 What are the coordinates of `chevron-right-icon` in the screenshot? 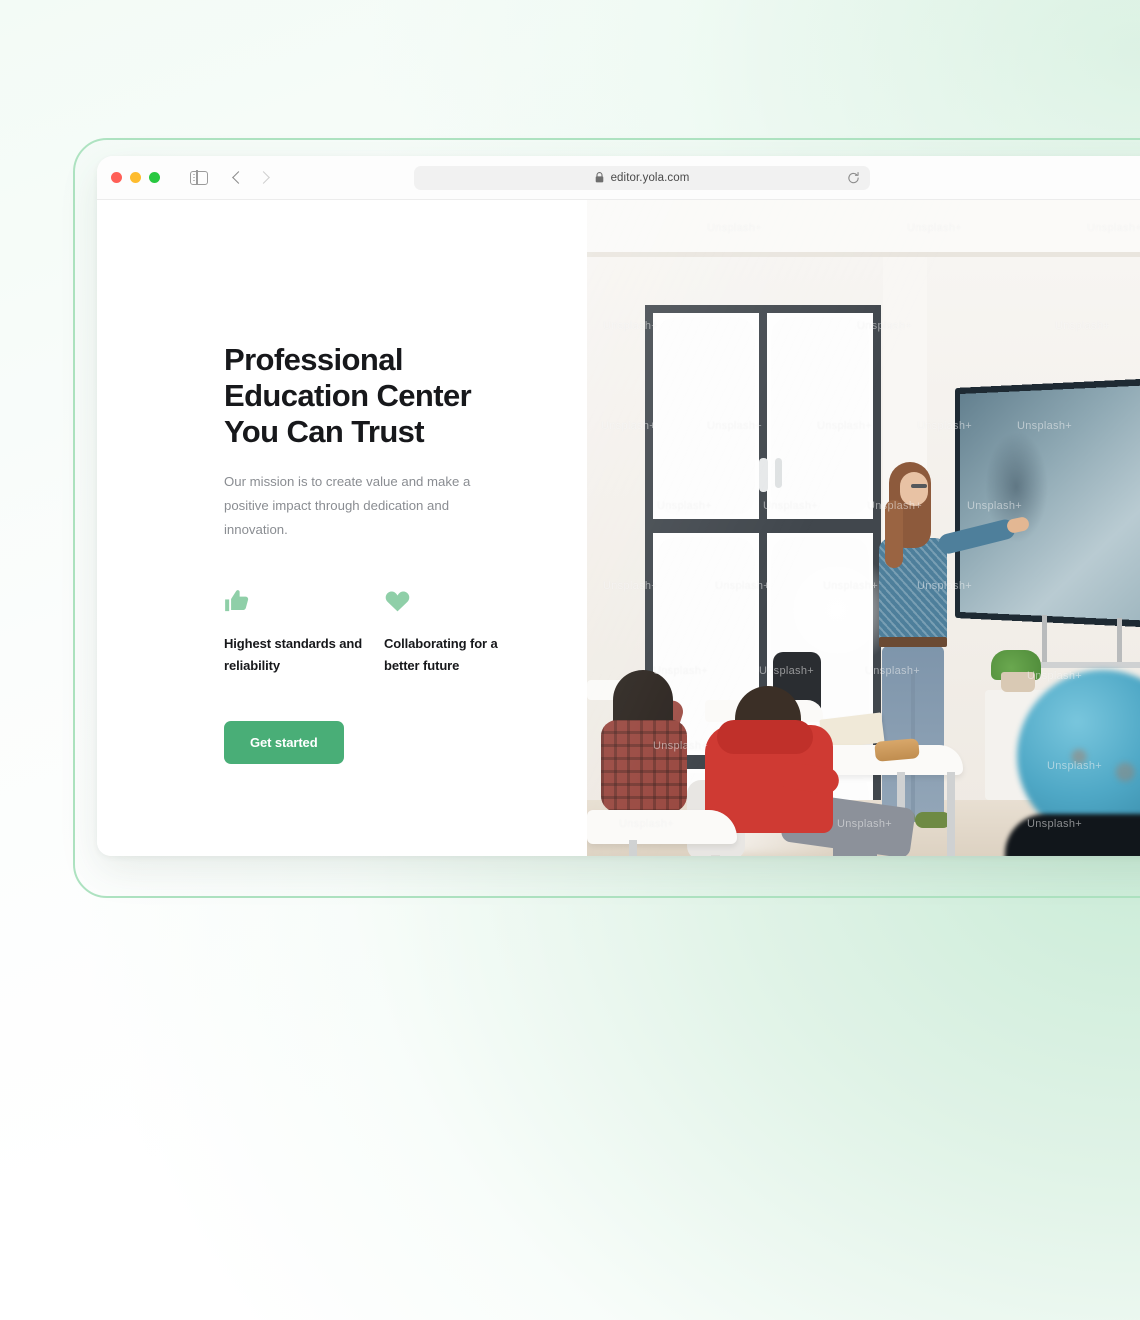 It's located at (263, 177).